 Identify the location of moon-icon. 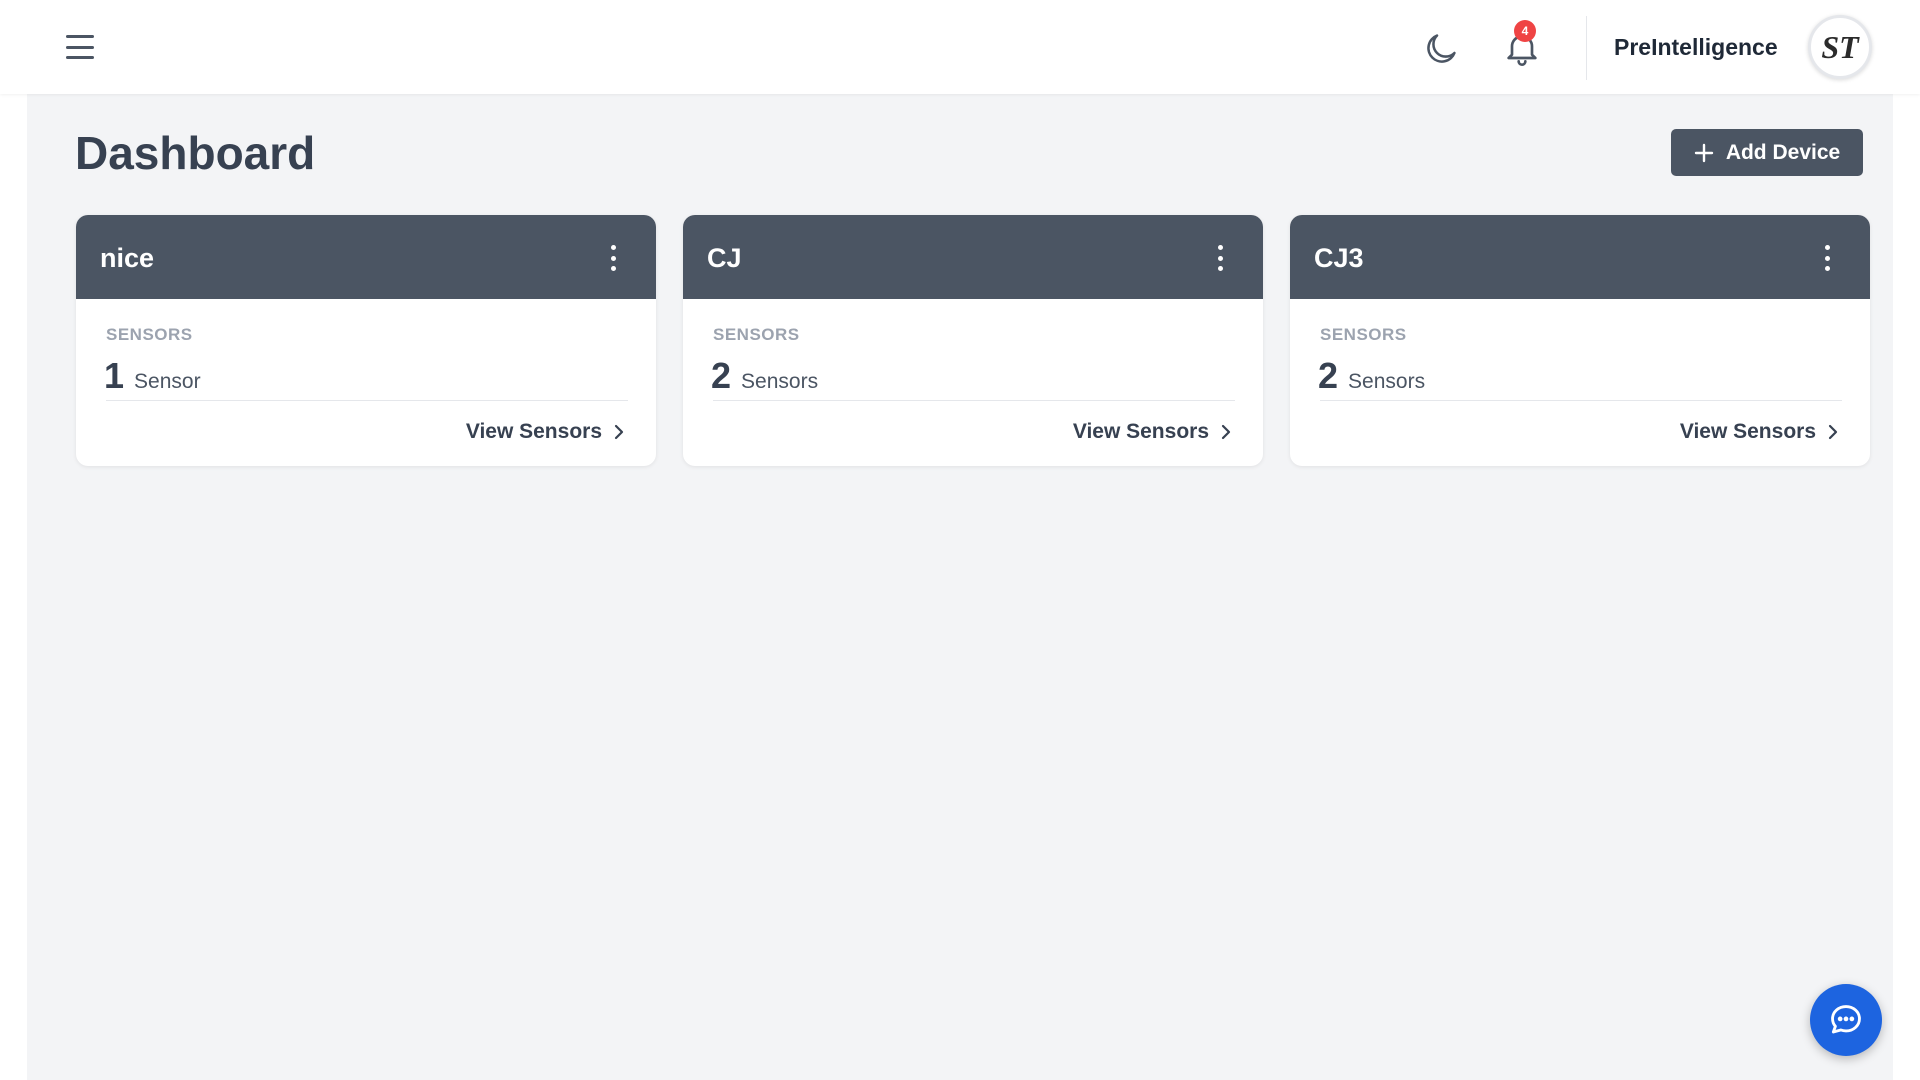
(1441, 49).